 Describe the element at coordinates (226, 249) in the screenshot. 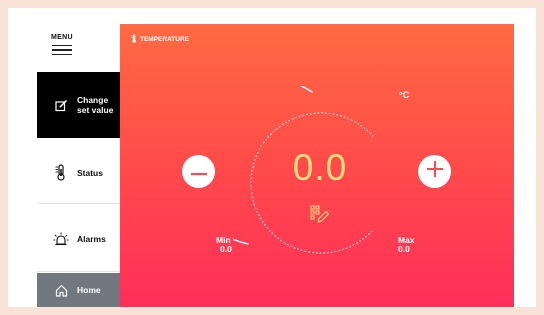

I see `min-value: 0.0` at that location.